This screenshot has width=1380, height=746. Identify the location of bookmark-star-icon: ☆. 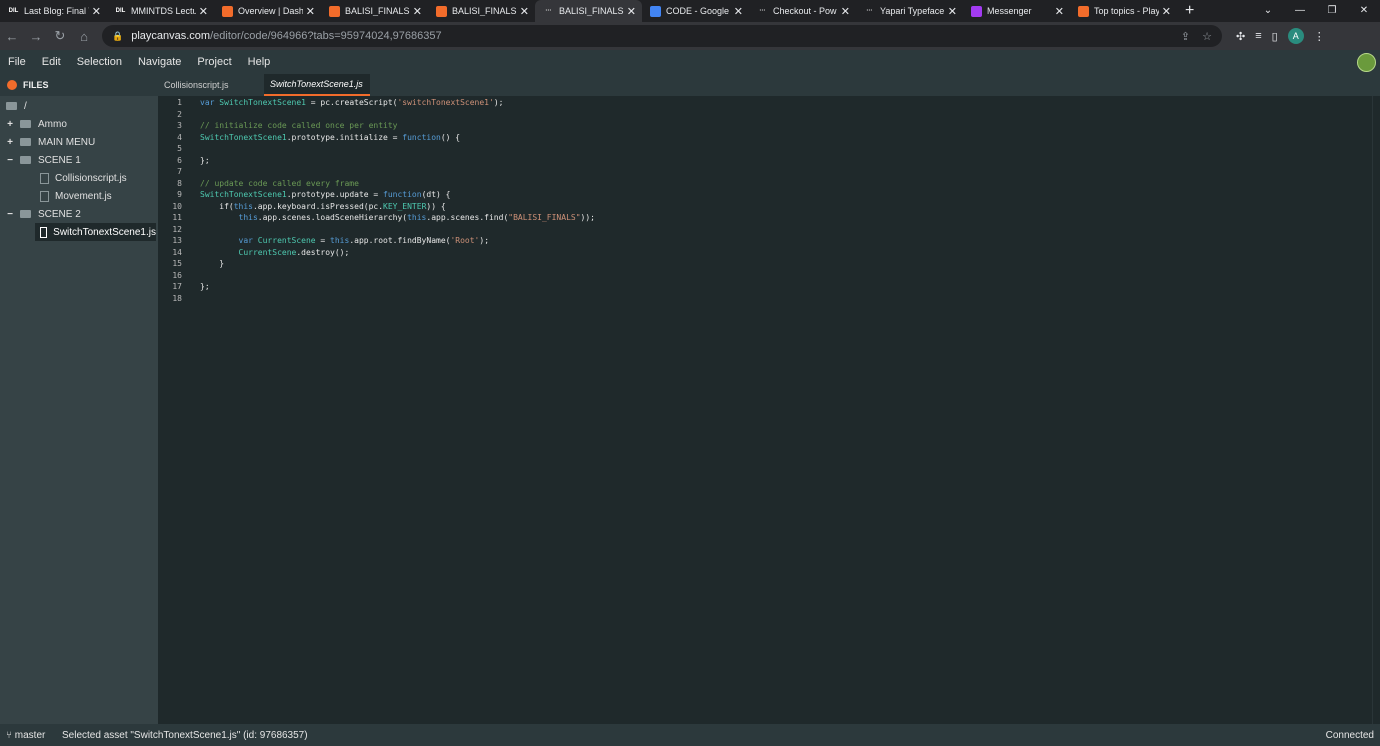
(1207, 36).